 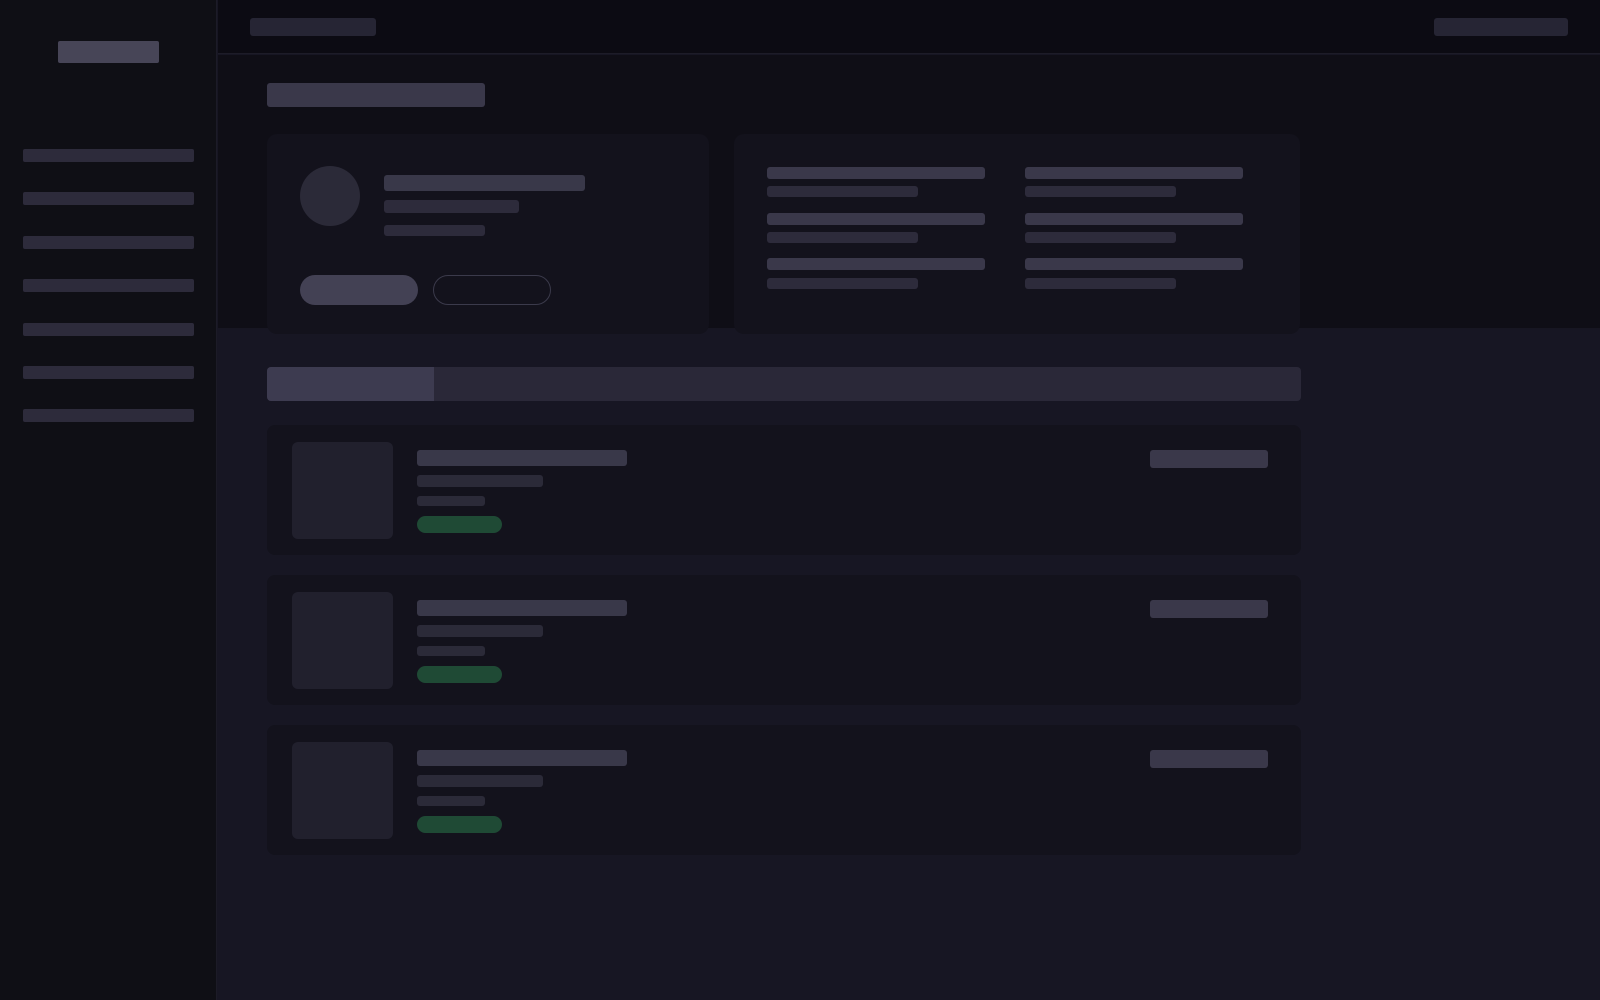 What do you see at coordinates (1017, 234) in the screenshot?
I see `stats-card` at bounding box center [1017, 234].